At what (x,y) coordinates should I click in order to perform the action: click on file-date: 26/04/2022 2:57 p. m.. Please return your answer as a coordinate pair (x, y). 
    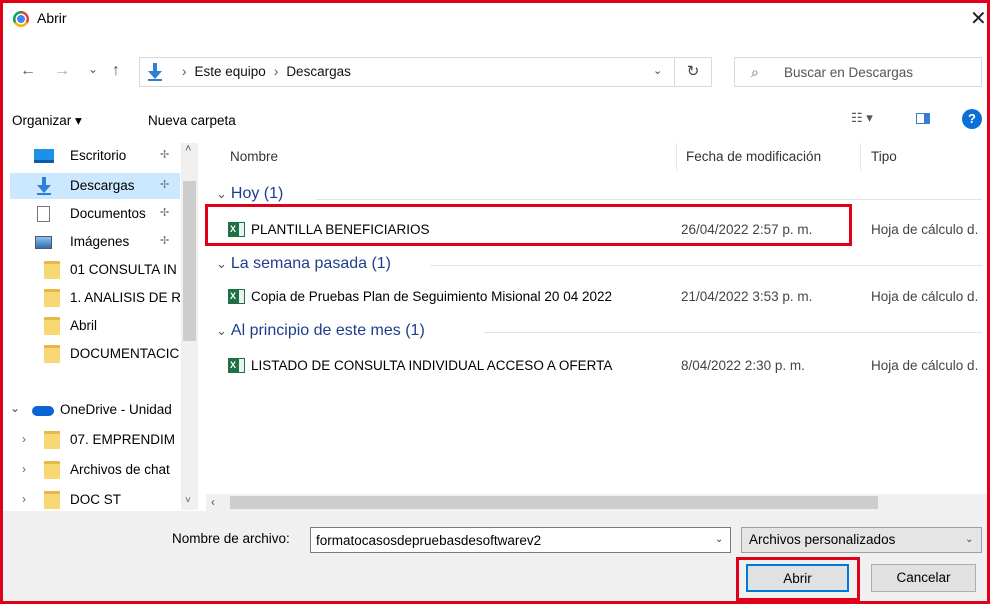
    Looking at the image, I should click on (747, 229).